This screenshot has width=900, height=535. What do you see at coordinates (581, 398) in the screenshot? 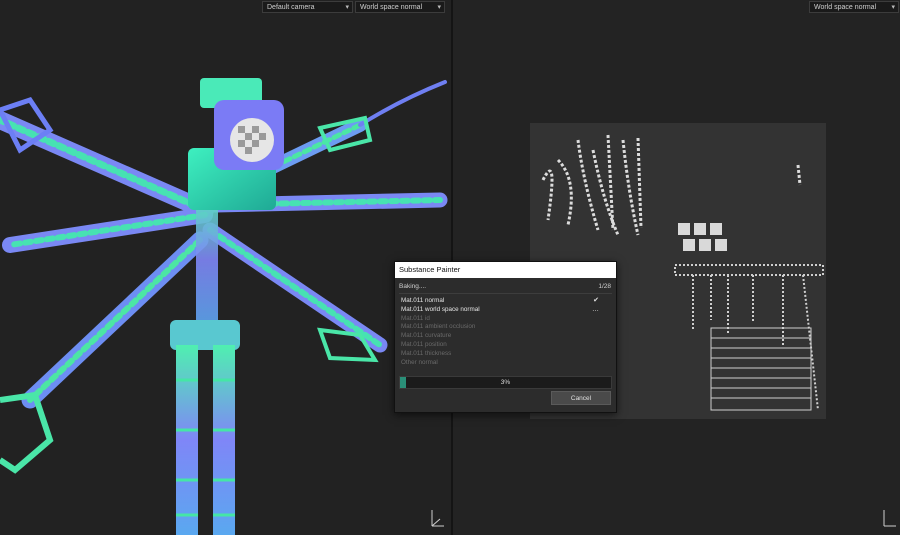
I see `cancel-button: Cancel` at bounding box center [581, 398].